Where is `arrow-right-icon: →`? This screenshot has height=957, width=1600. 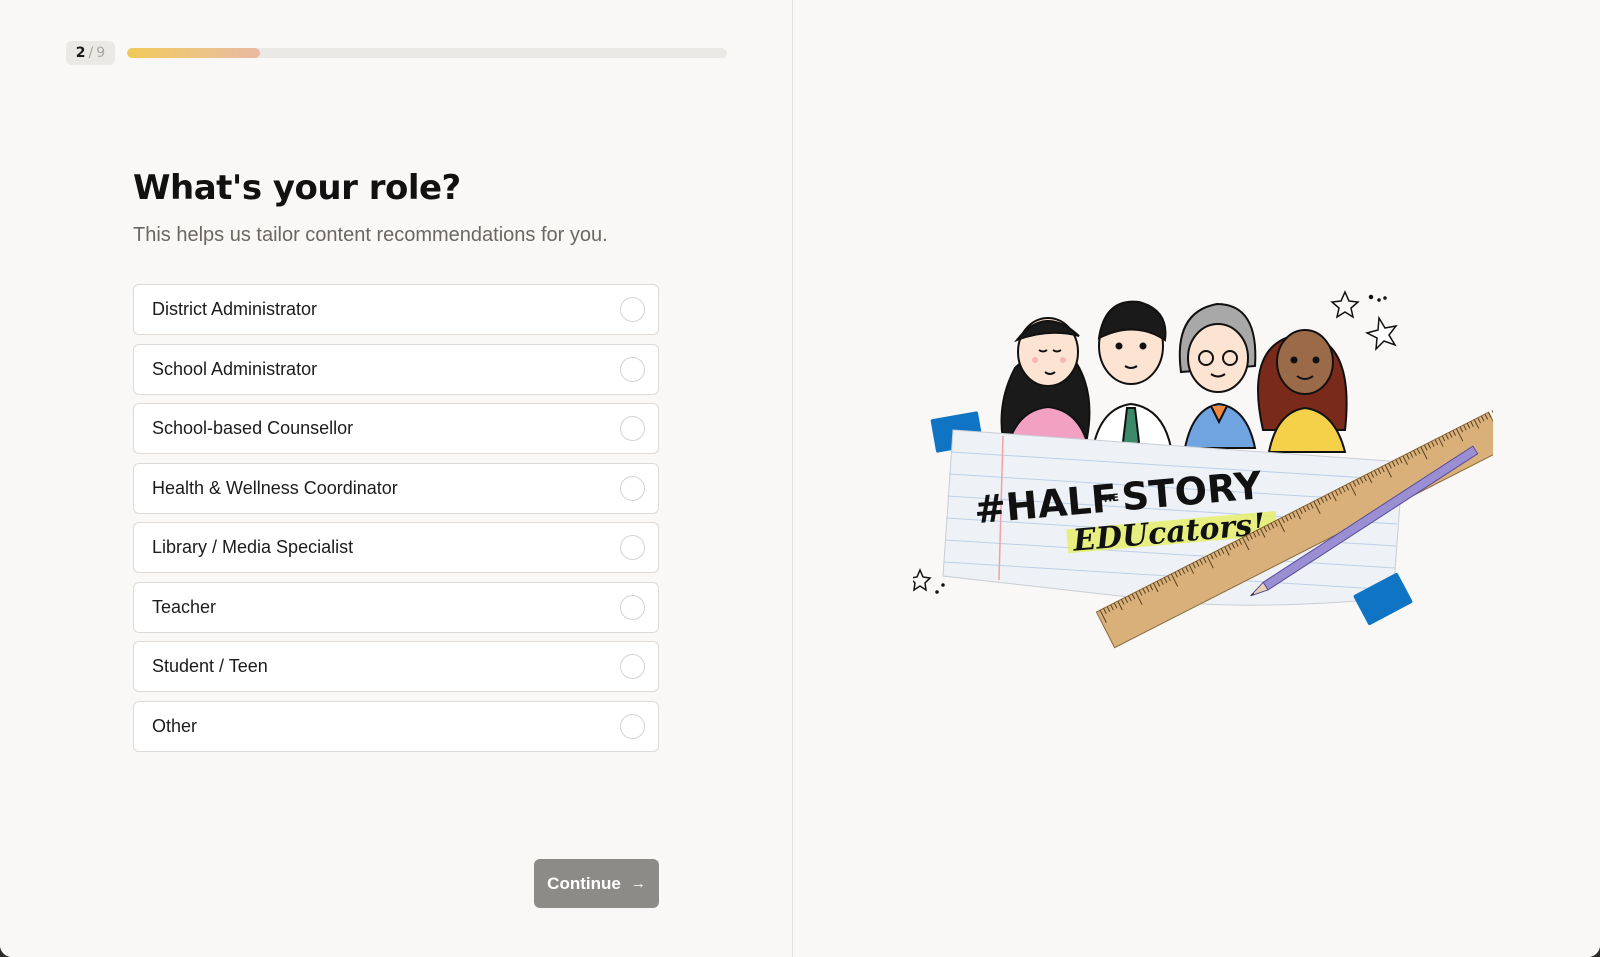
arrow-right-icon: → is located at coordinates (638, 883).